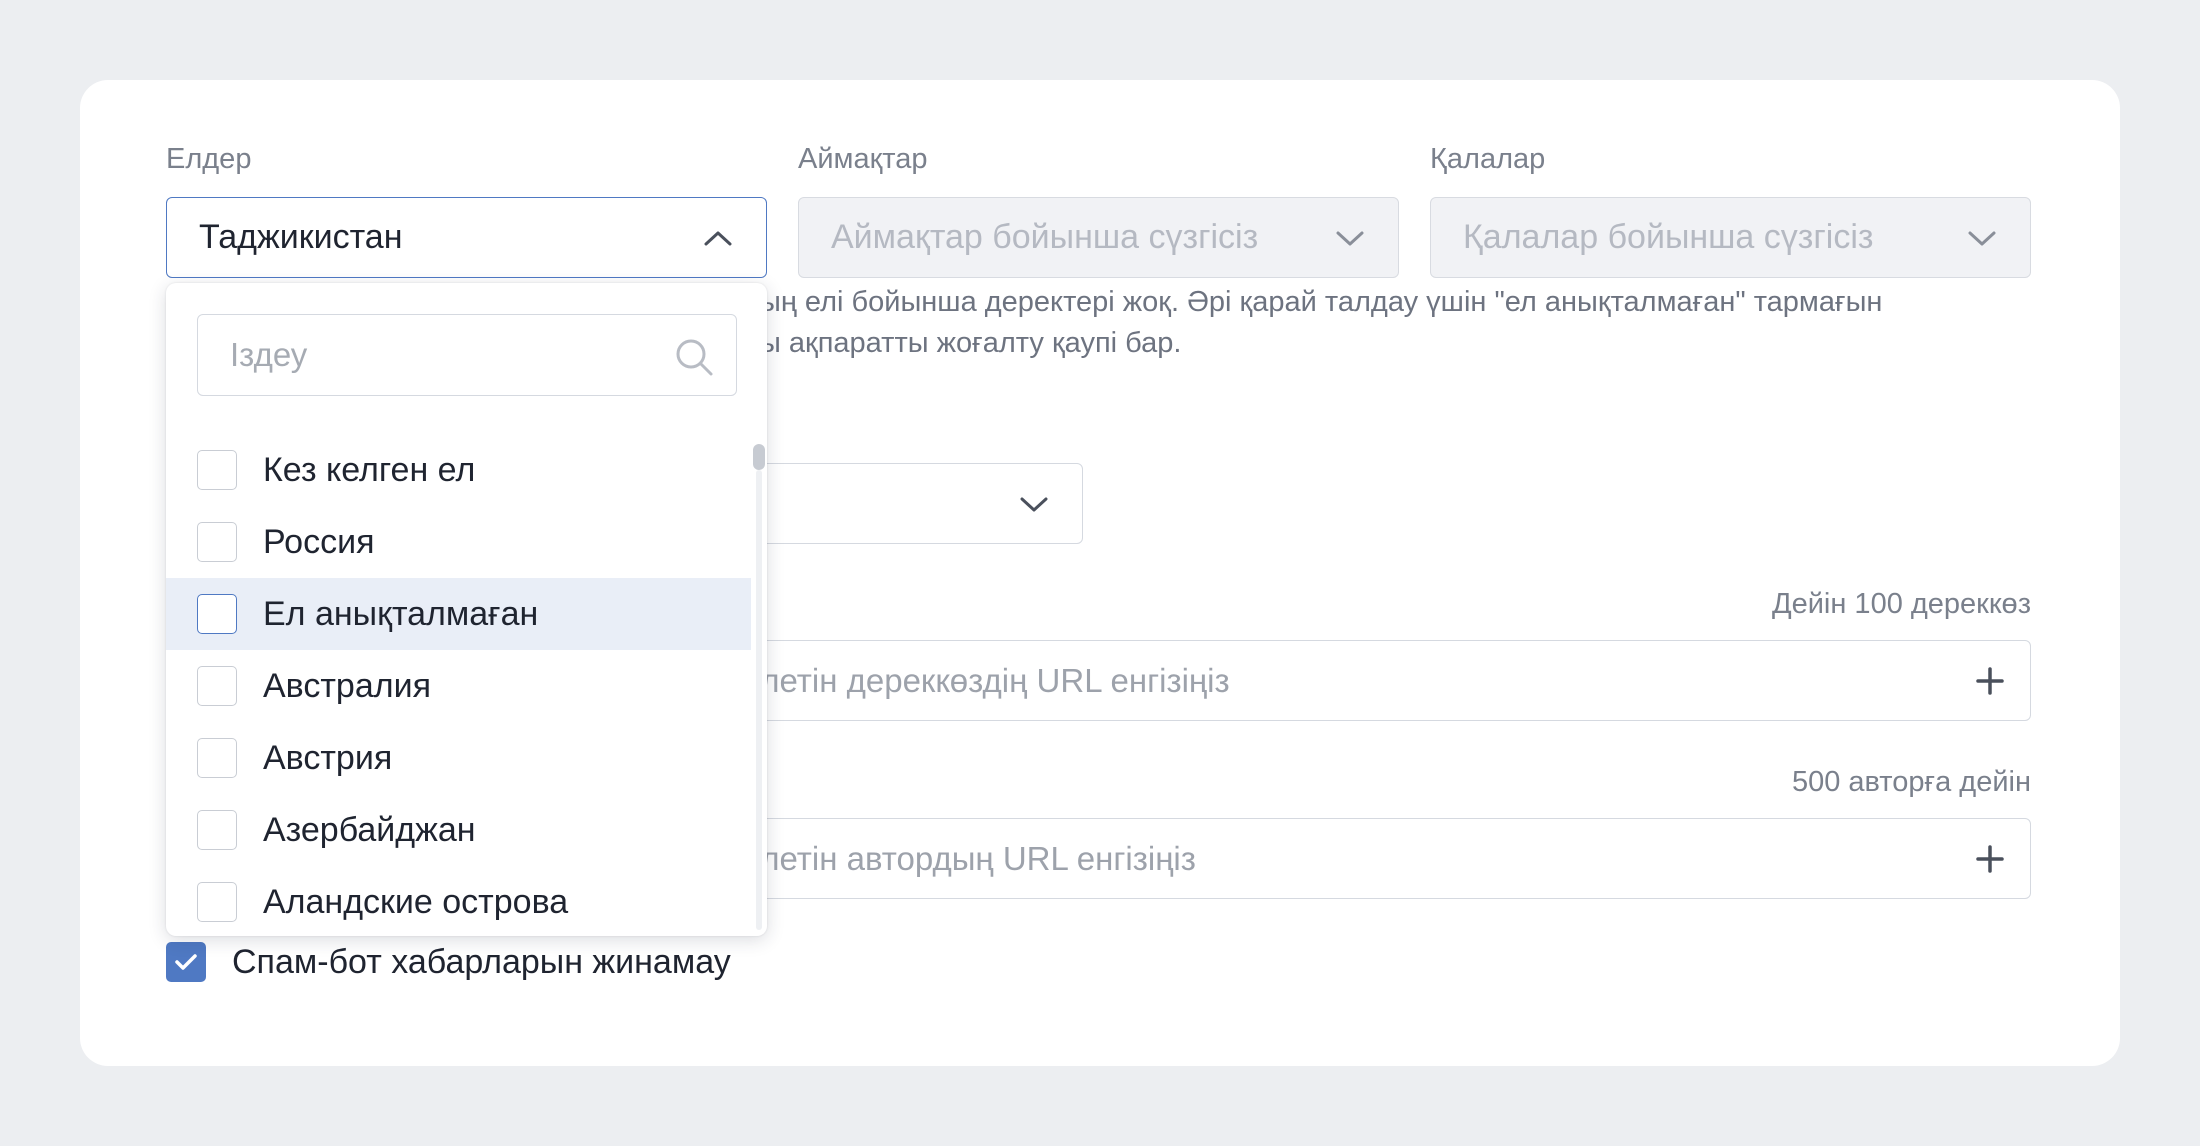 The image size is (2200, 1146). I want to click on chevron-up-icon, so click(718, 238).